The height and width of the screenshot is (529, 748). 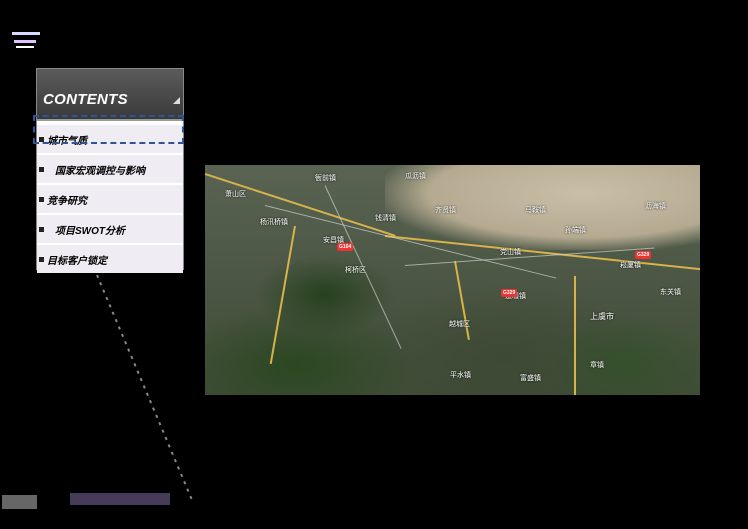 What do you see at coordinates (597, 365) in the screenshot?
I see `map-label: 章镇` at bounding box center [597, 365].